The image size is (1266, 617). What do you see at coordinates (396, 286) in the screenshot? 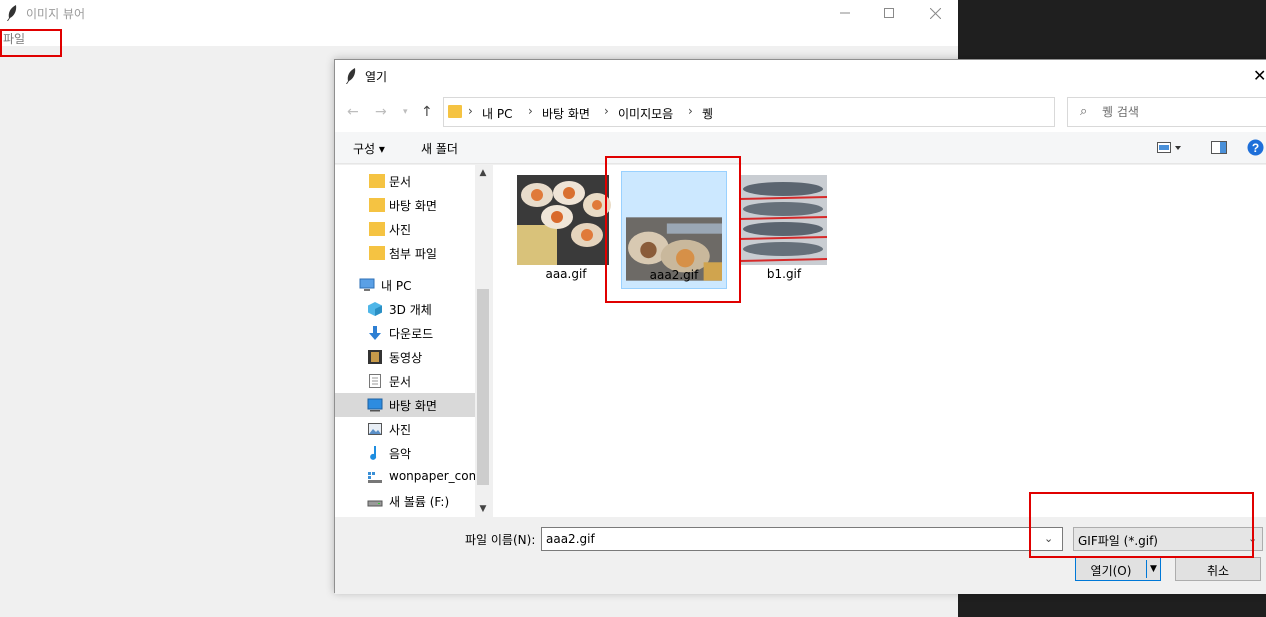
I see `nav-item-label: 내 PC` at bounding box center [396, 286].